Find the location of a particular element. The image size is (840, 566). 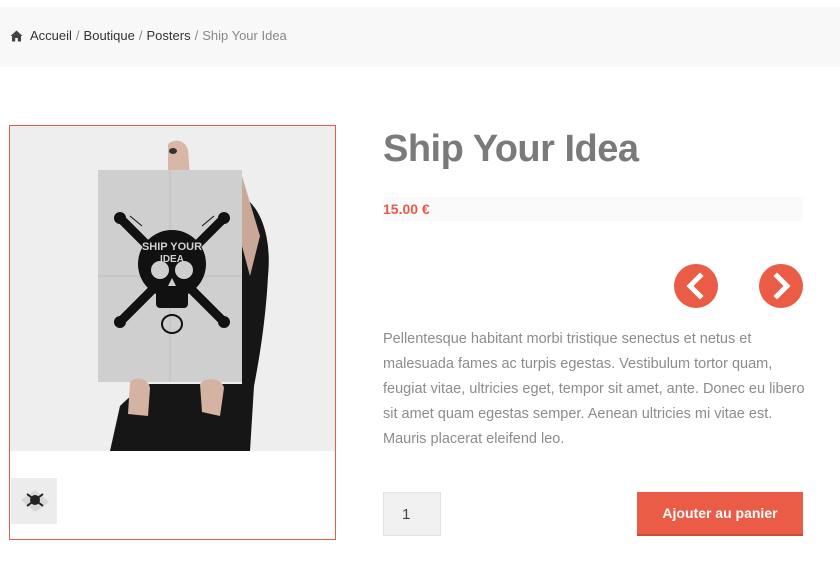

home-icon is located at coordinates (16, 35).